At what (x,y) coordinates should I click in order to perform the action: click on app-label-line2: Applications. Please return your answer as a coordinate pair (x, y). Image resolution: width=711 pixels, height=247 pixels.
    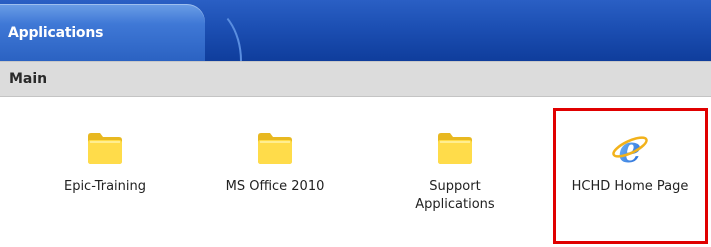
    Looking at the image, I should click on (455, 204).